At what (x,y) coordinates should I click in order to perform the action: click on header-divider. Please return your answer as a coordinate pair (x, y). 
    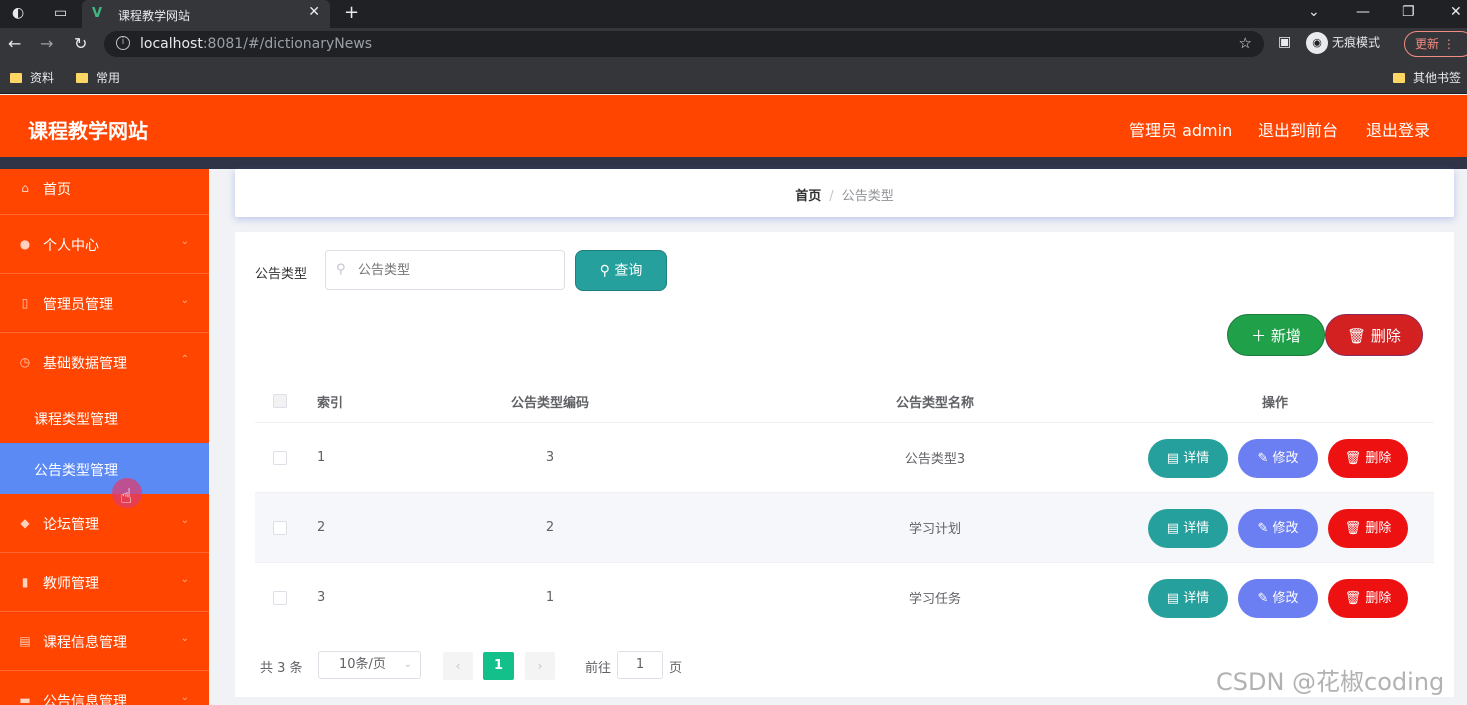
    Looking at the image, I should click on (733, 163).